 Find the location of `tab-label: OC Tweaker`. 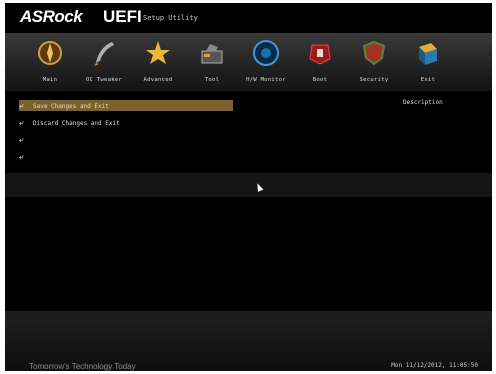

tab-label: OC Tweaker is located at coordinates (104, 80).